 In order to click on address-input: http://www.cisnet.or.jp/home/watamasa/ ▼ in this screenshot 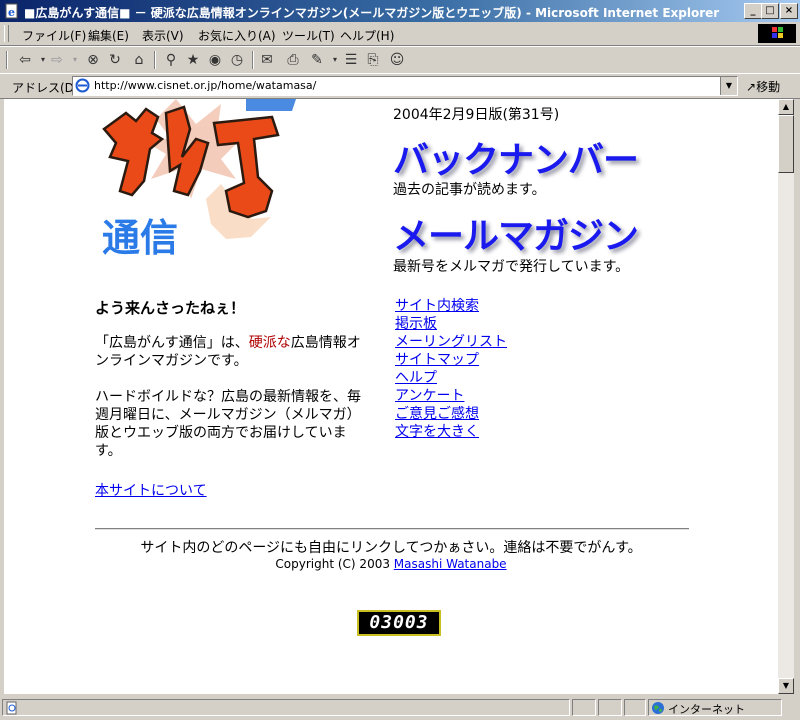, I will do `click(405, 86)`.